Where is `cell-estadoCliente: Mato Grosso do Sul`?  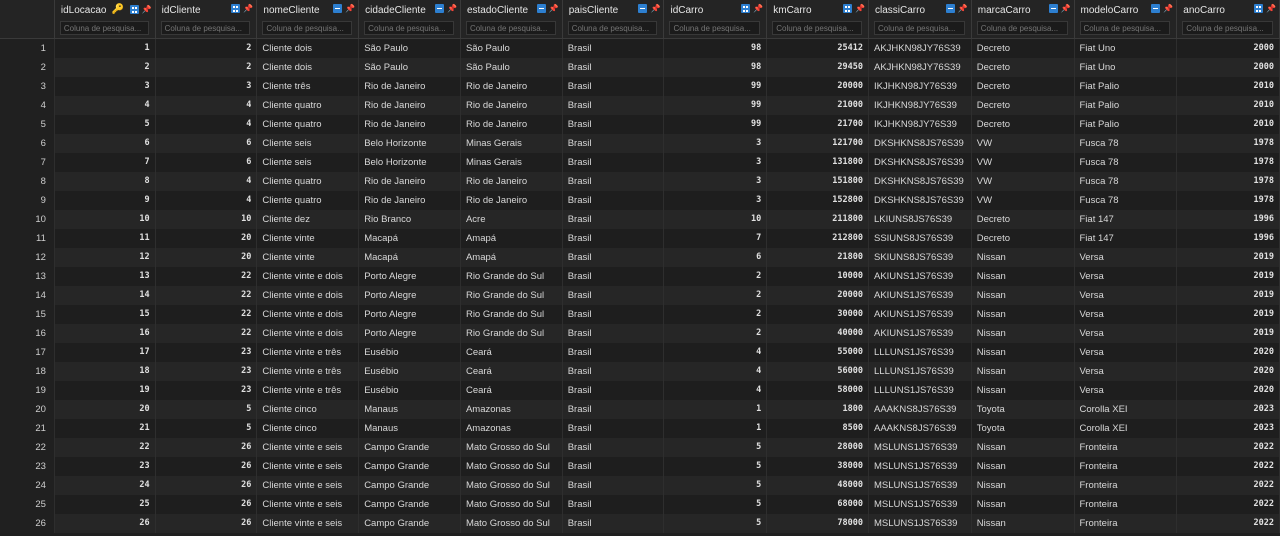 cell-estadoCliente: Mato Grosso do Sul is located at coordinates (512, 504).